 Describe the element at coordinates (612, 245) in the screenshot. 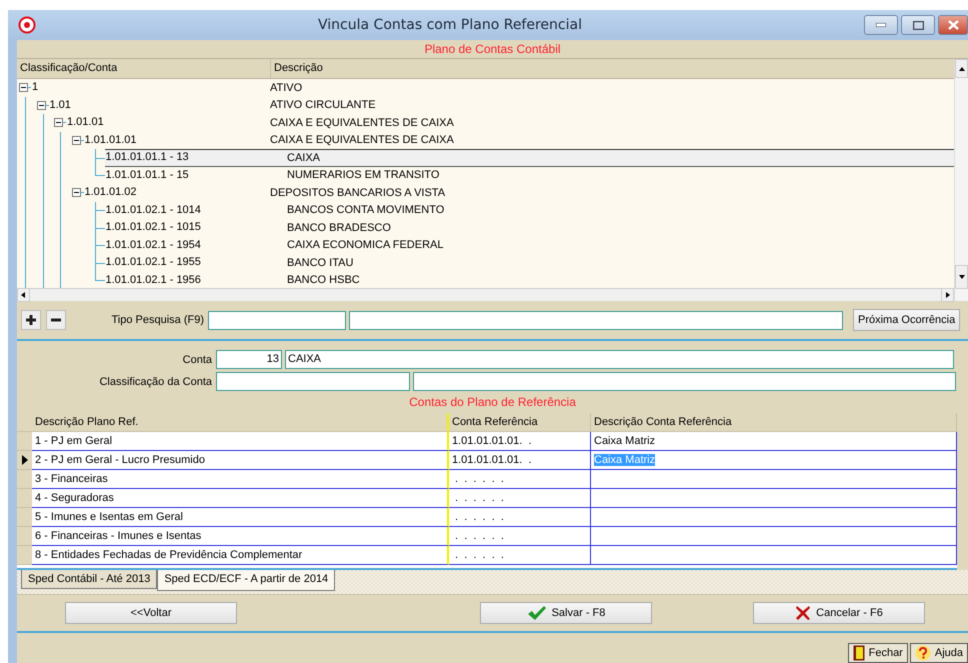

I see `tree-row-highlight: CAIXA ECONOMICA FEDERAL` at that location.